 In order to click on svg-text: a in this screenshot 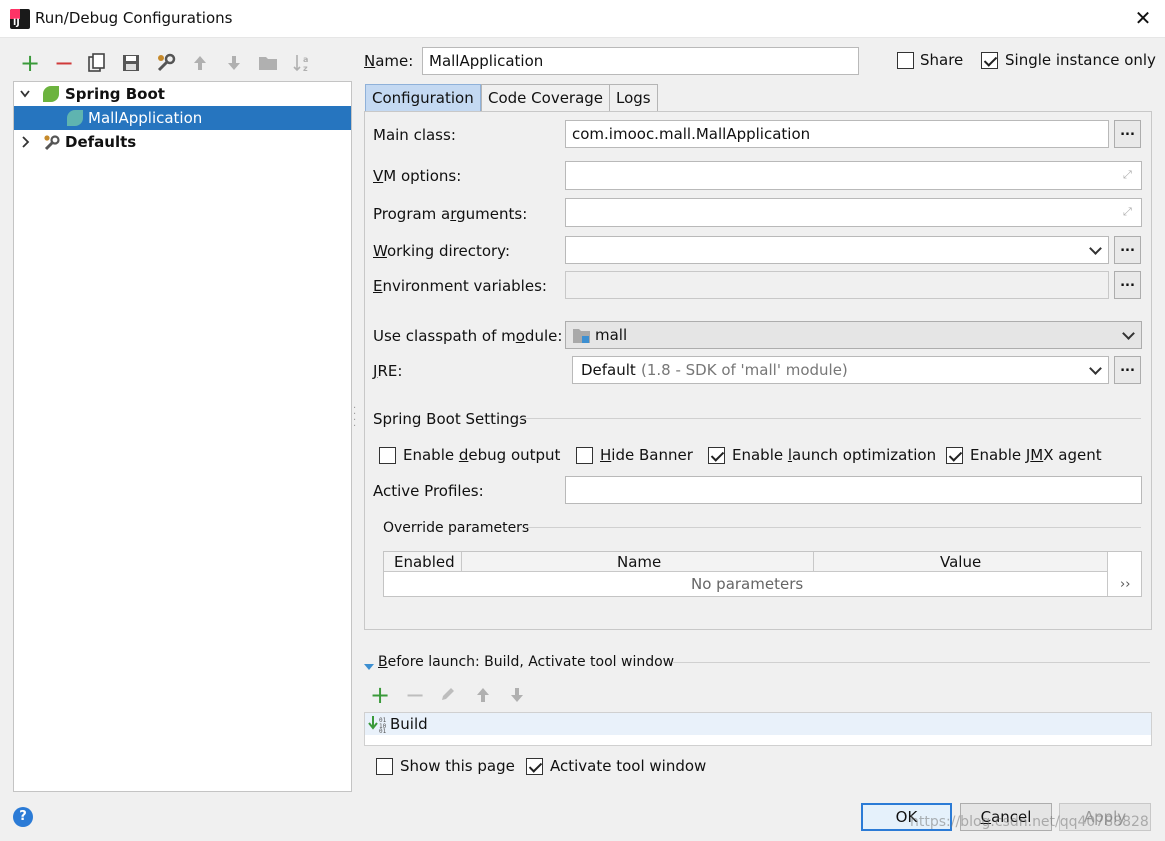, I will do `click(305, 59)`.